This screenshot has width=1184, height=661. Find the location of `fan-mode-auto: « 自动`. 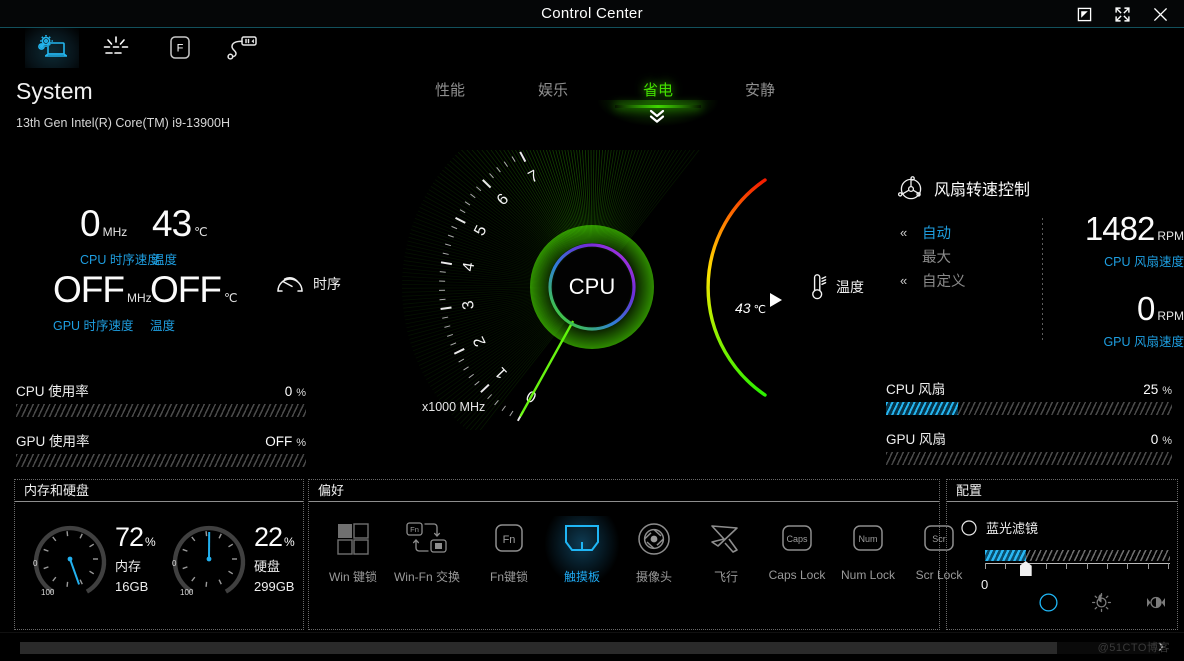

fan-mode-auto: « 自动 is located at coordinates (960, 232).